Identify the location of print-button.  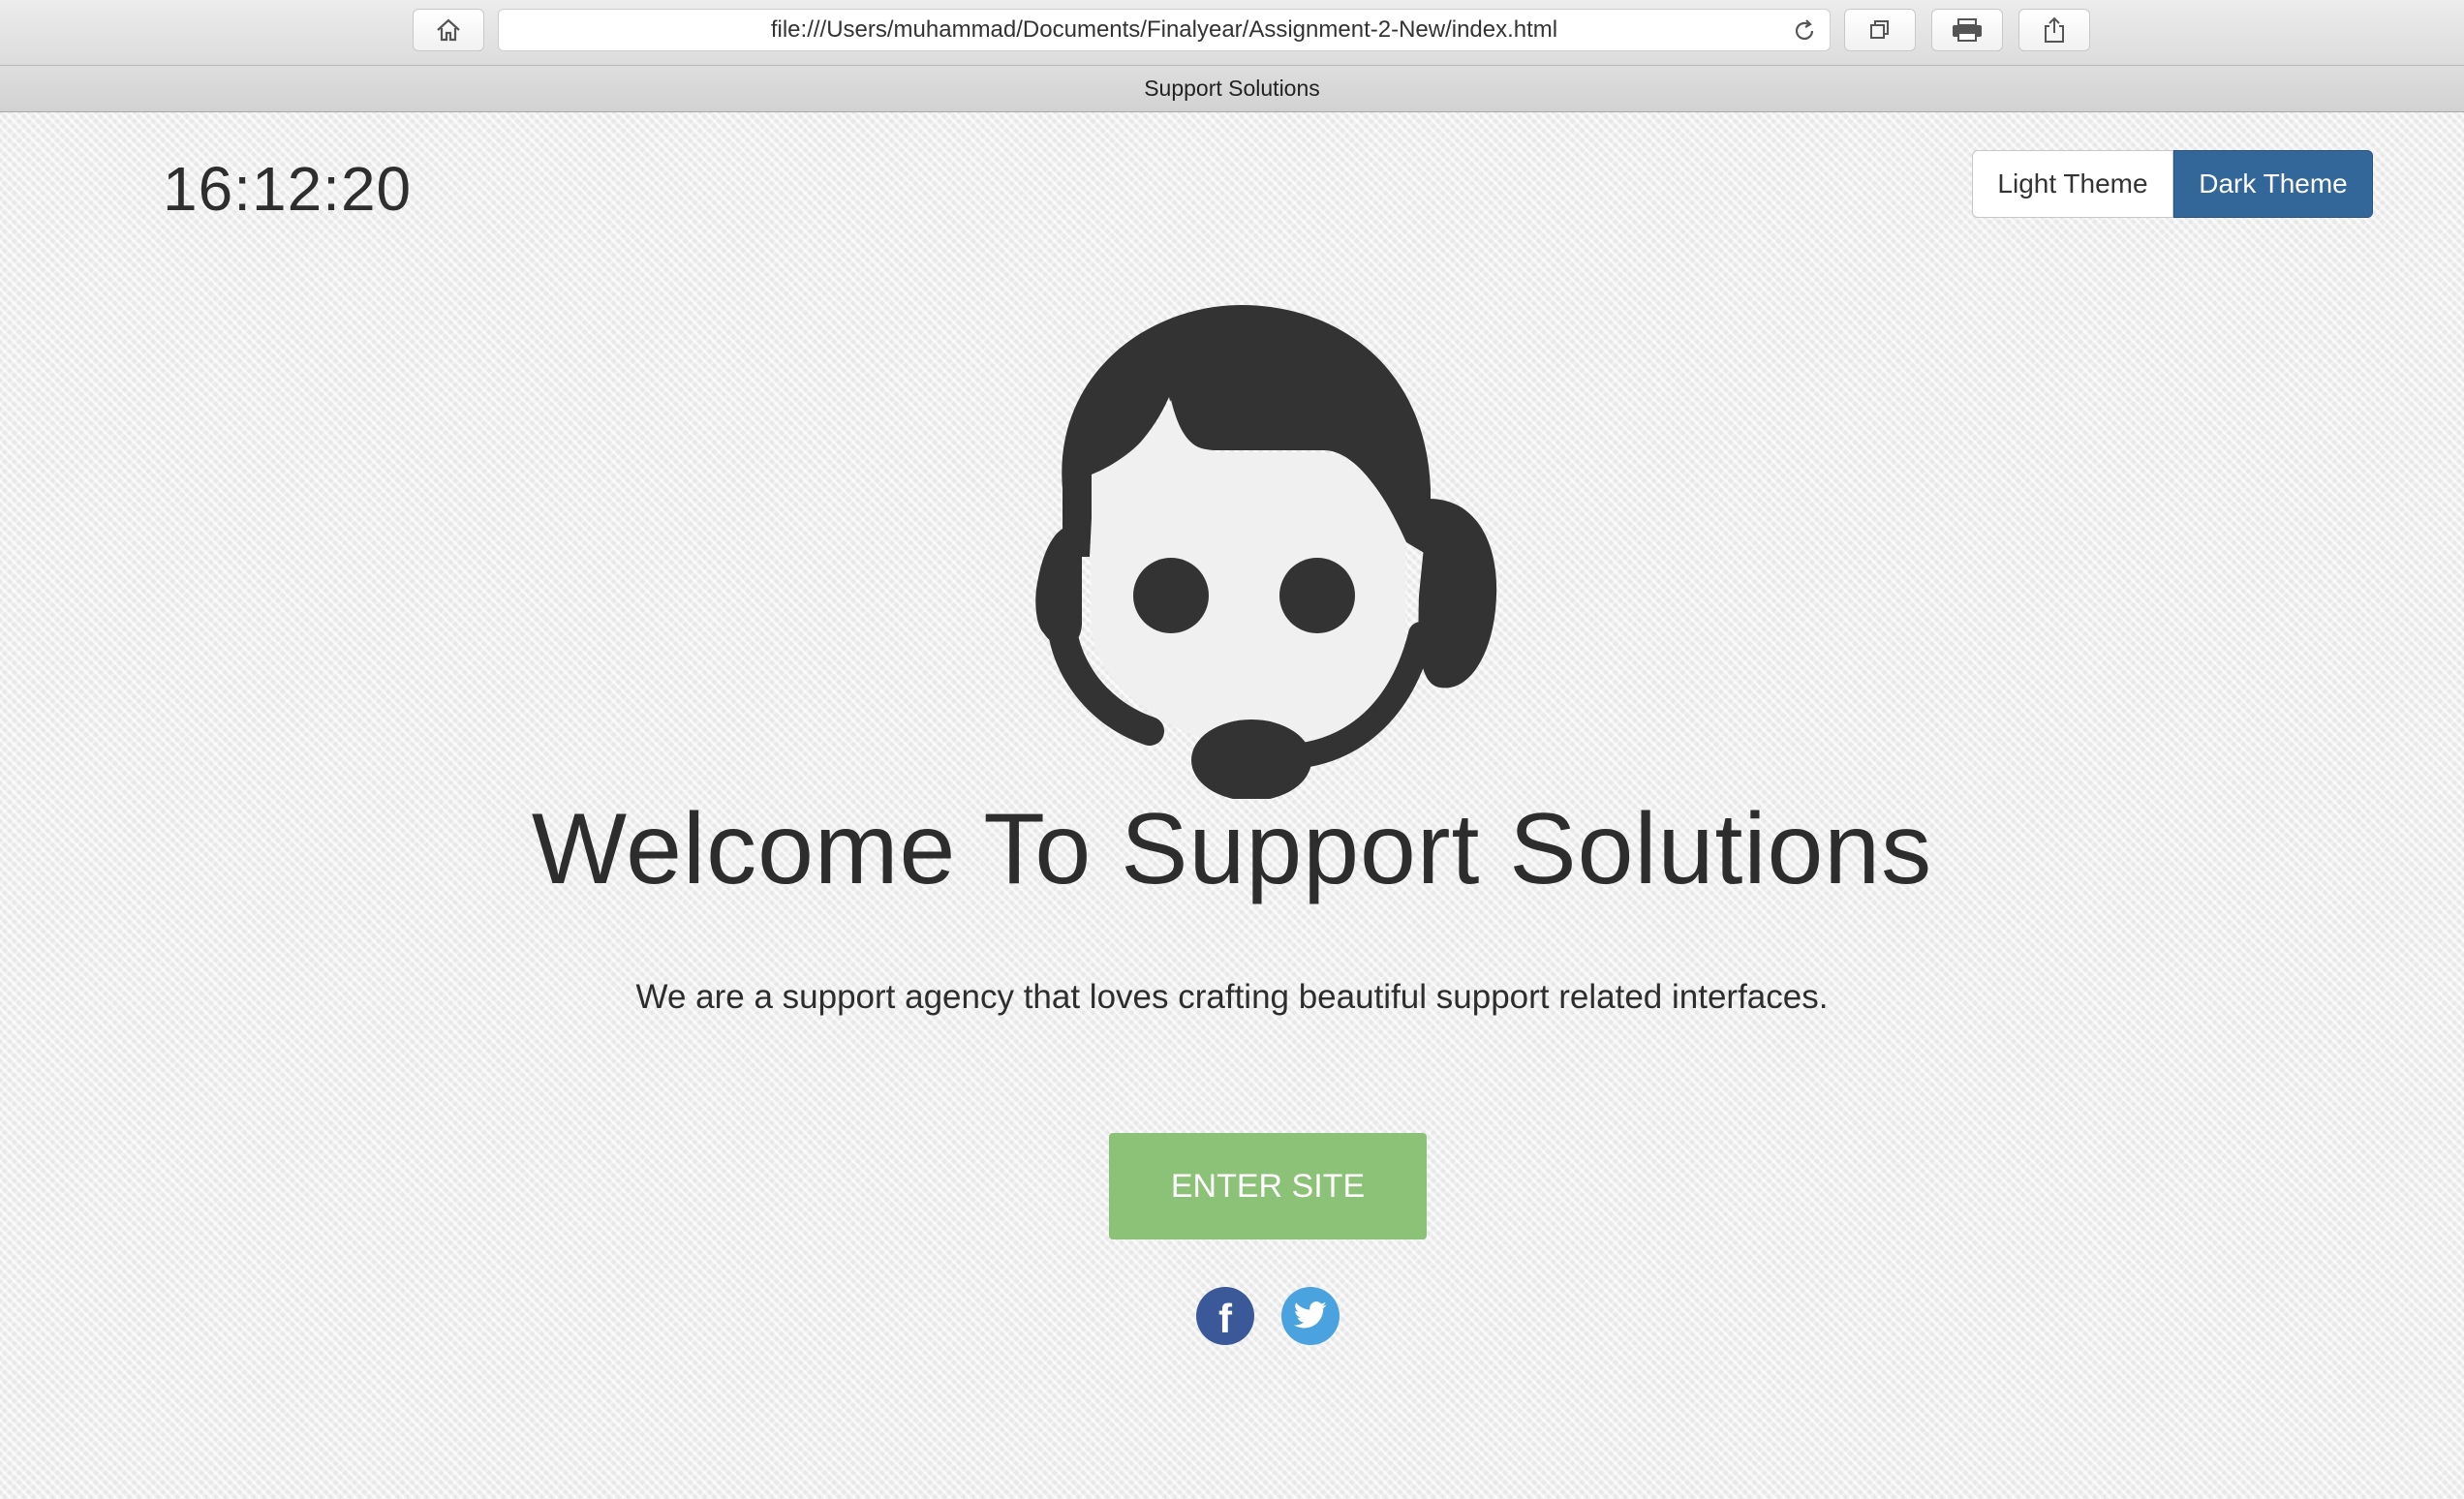
(1967, 30).